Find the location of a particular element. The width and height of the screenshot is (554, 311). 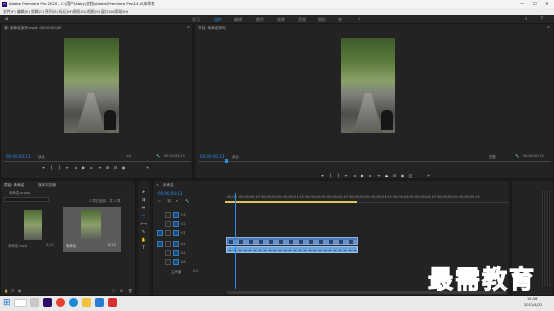

track-target-a2 is located at coordinates (176, 253).